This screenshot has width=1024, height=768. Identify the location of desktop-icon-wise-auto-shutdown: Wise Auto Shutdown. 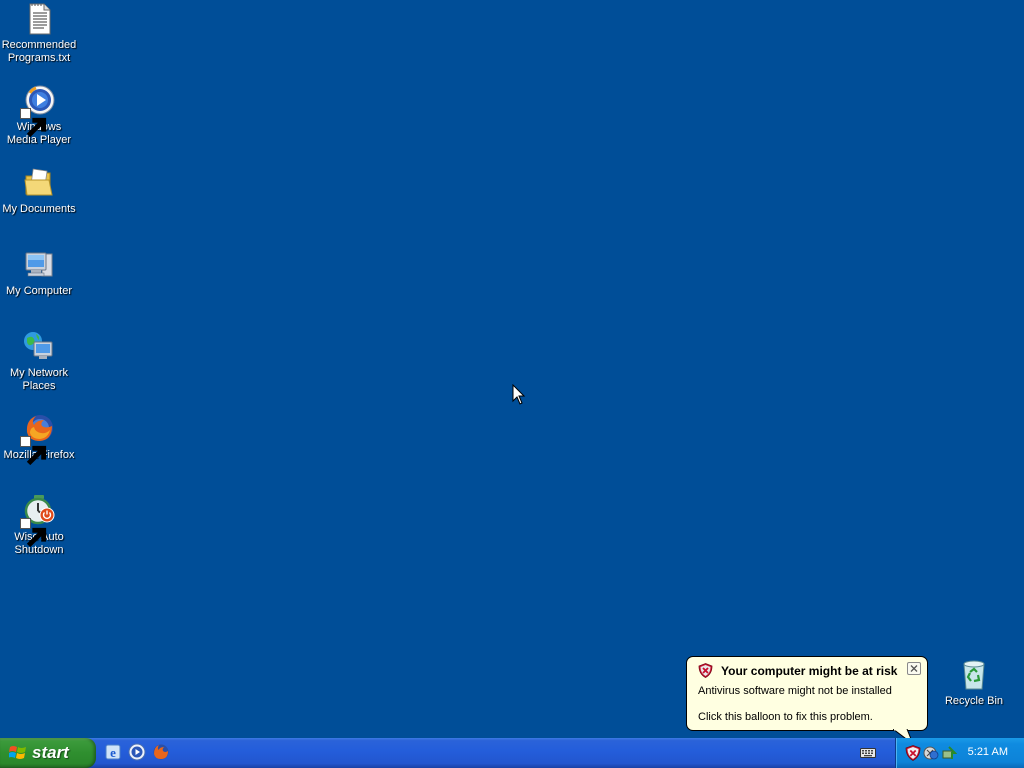
(39, 525).